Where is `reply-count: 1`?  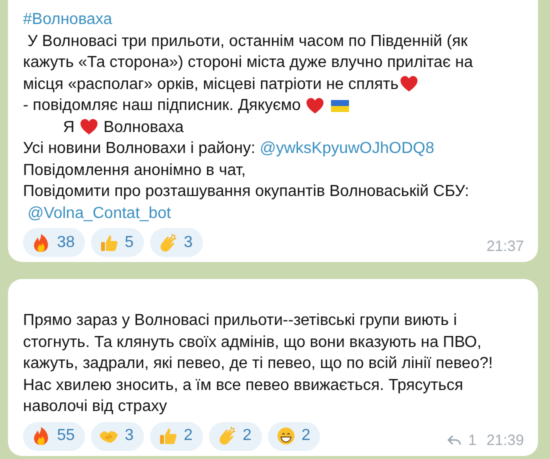 reply-count: 1 is located at coordinates (461, 440).